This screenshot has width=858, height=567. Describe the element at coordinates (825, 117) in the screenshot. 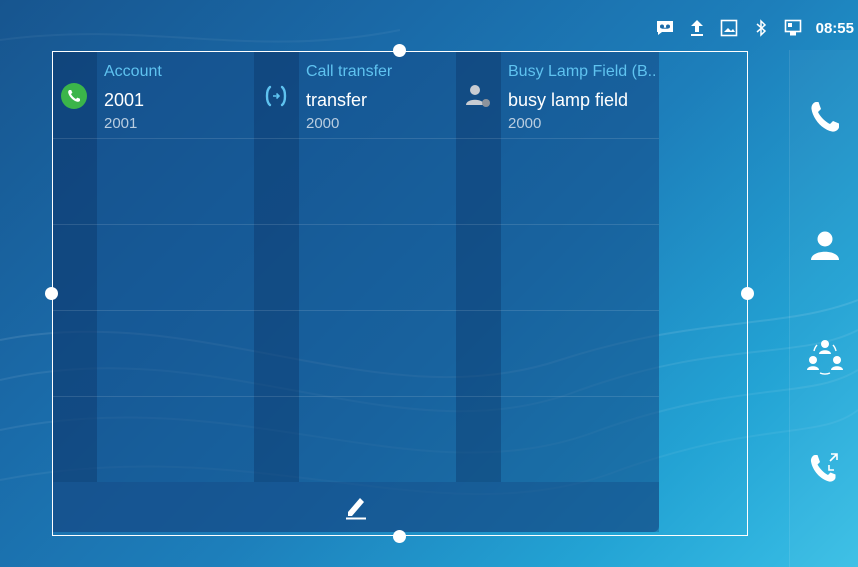

I see `phone-icon` at that location.